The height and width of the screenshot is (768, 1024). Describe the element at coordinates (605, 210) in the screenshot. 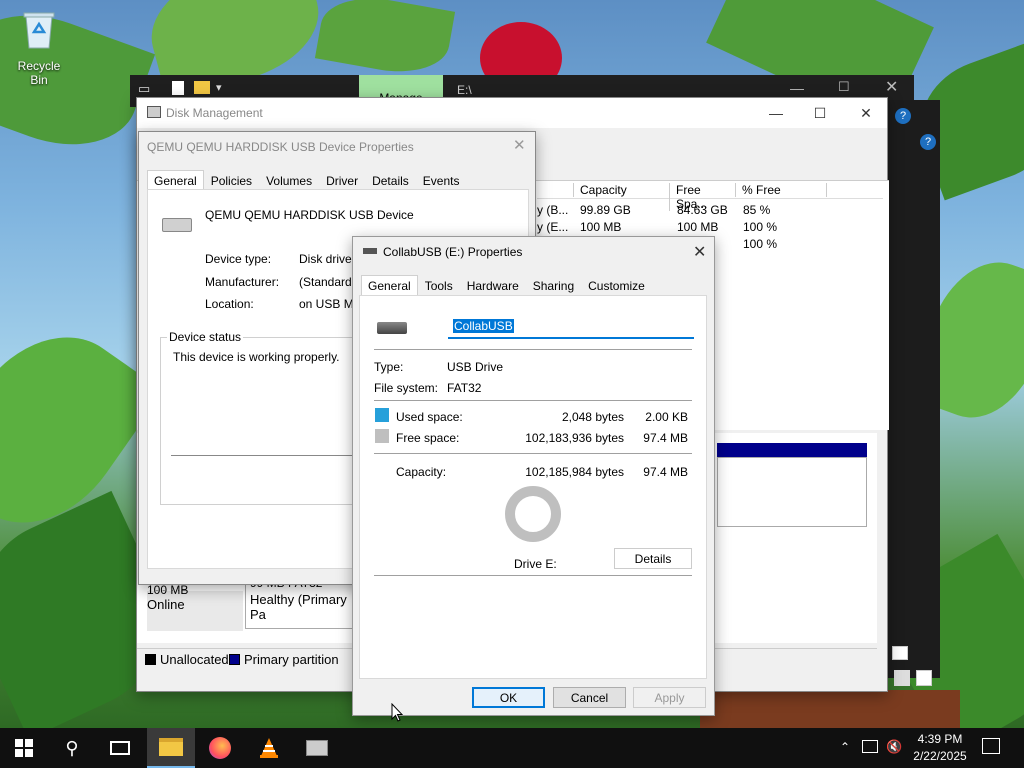

I see `cell-capacity: 99.89 GB` at that location.